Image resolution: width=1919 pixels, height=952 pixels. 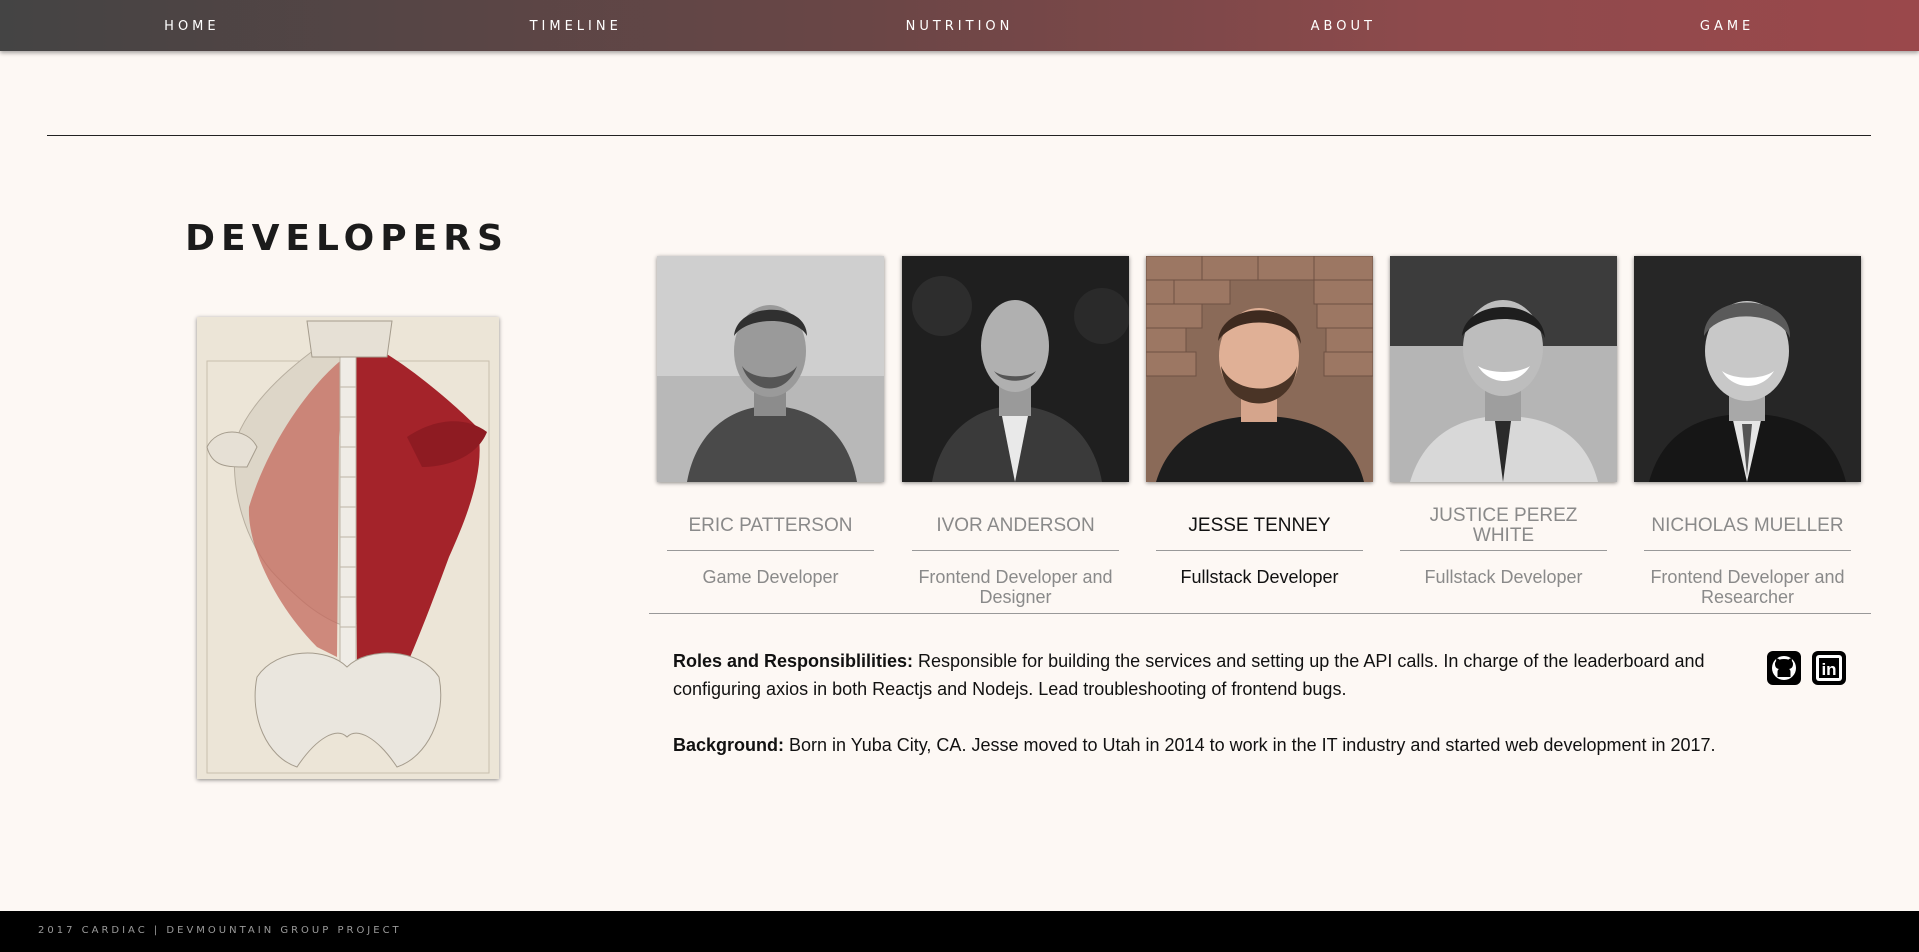 I want to click on linkedin-glyph: in, so click(x=1828, y=669).